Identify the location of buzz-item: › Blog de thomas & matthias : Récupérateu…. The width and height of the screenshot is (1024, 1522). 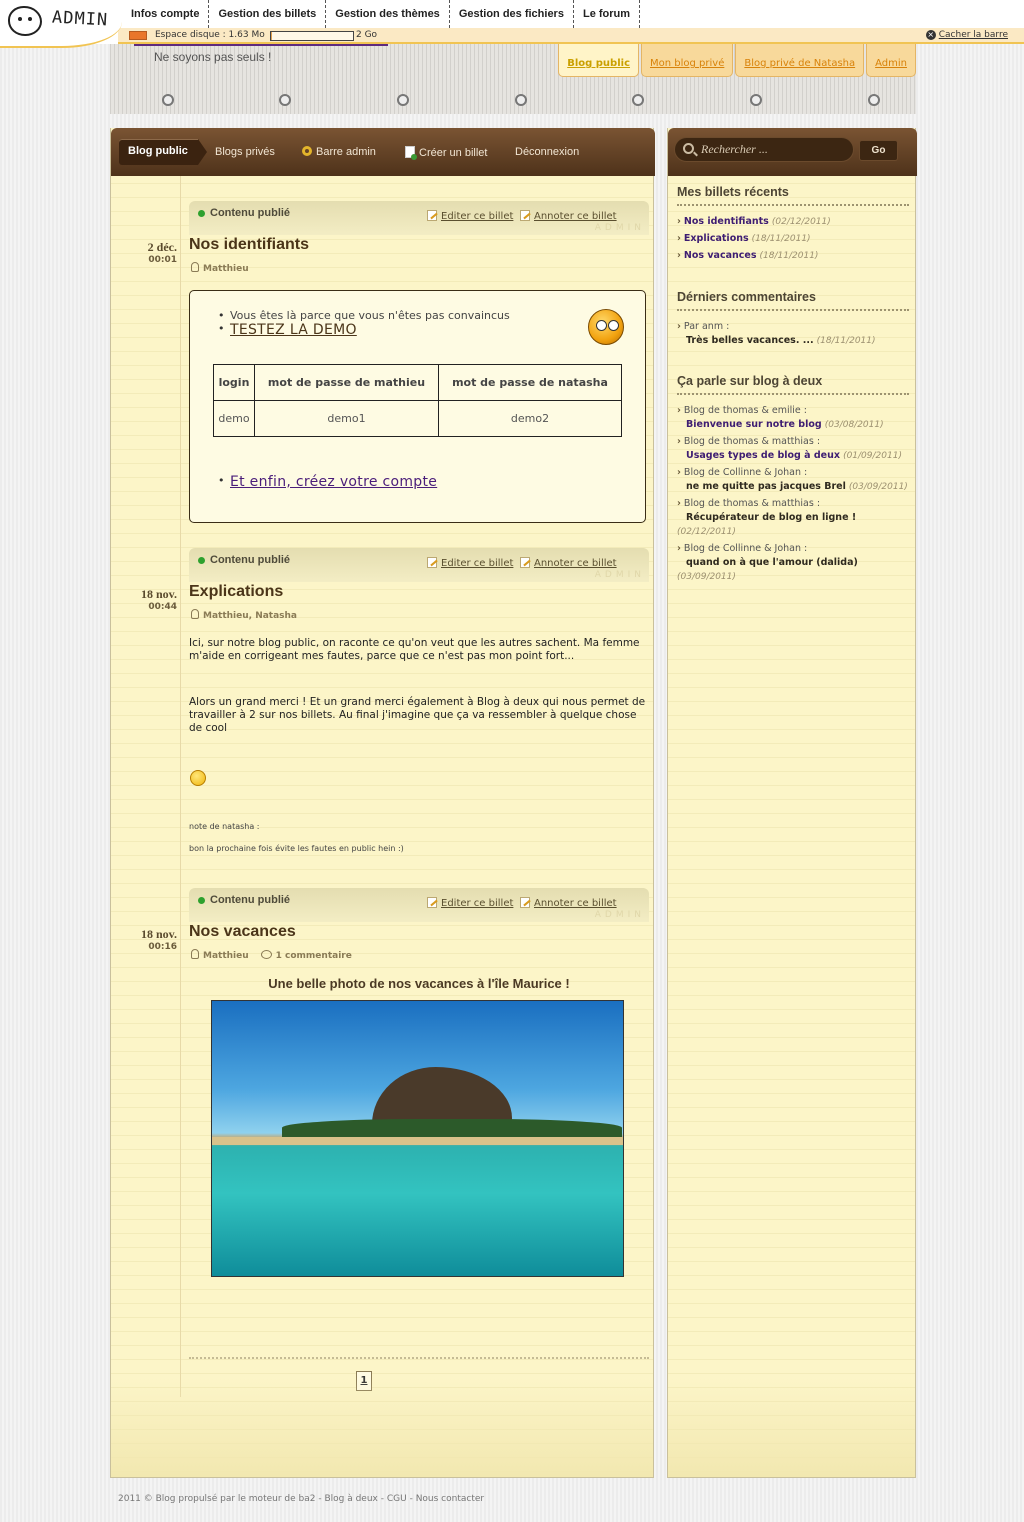
(793, 518).